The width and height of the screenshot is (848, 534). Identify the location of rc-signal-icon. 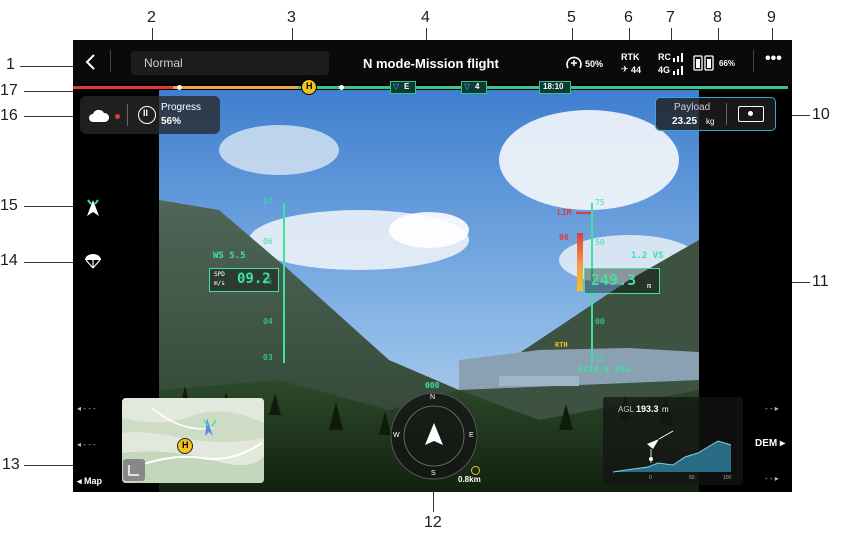
(678, 57).